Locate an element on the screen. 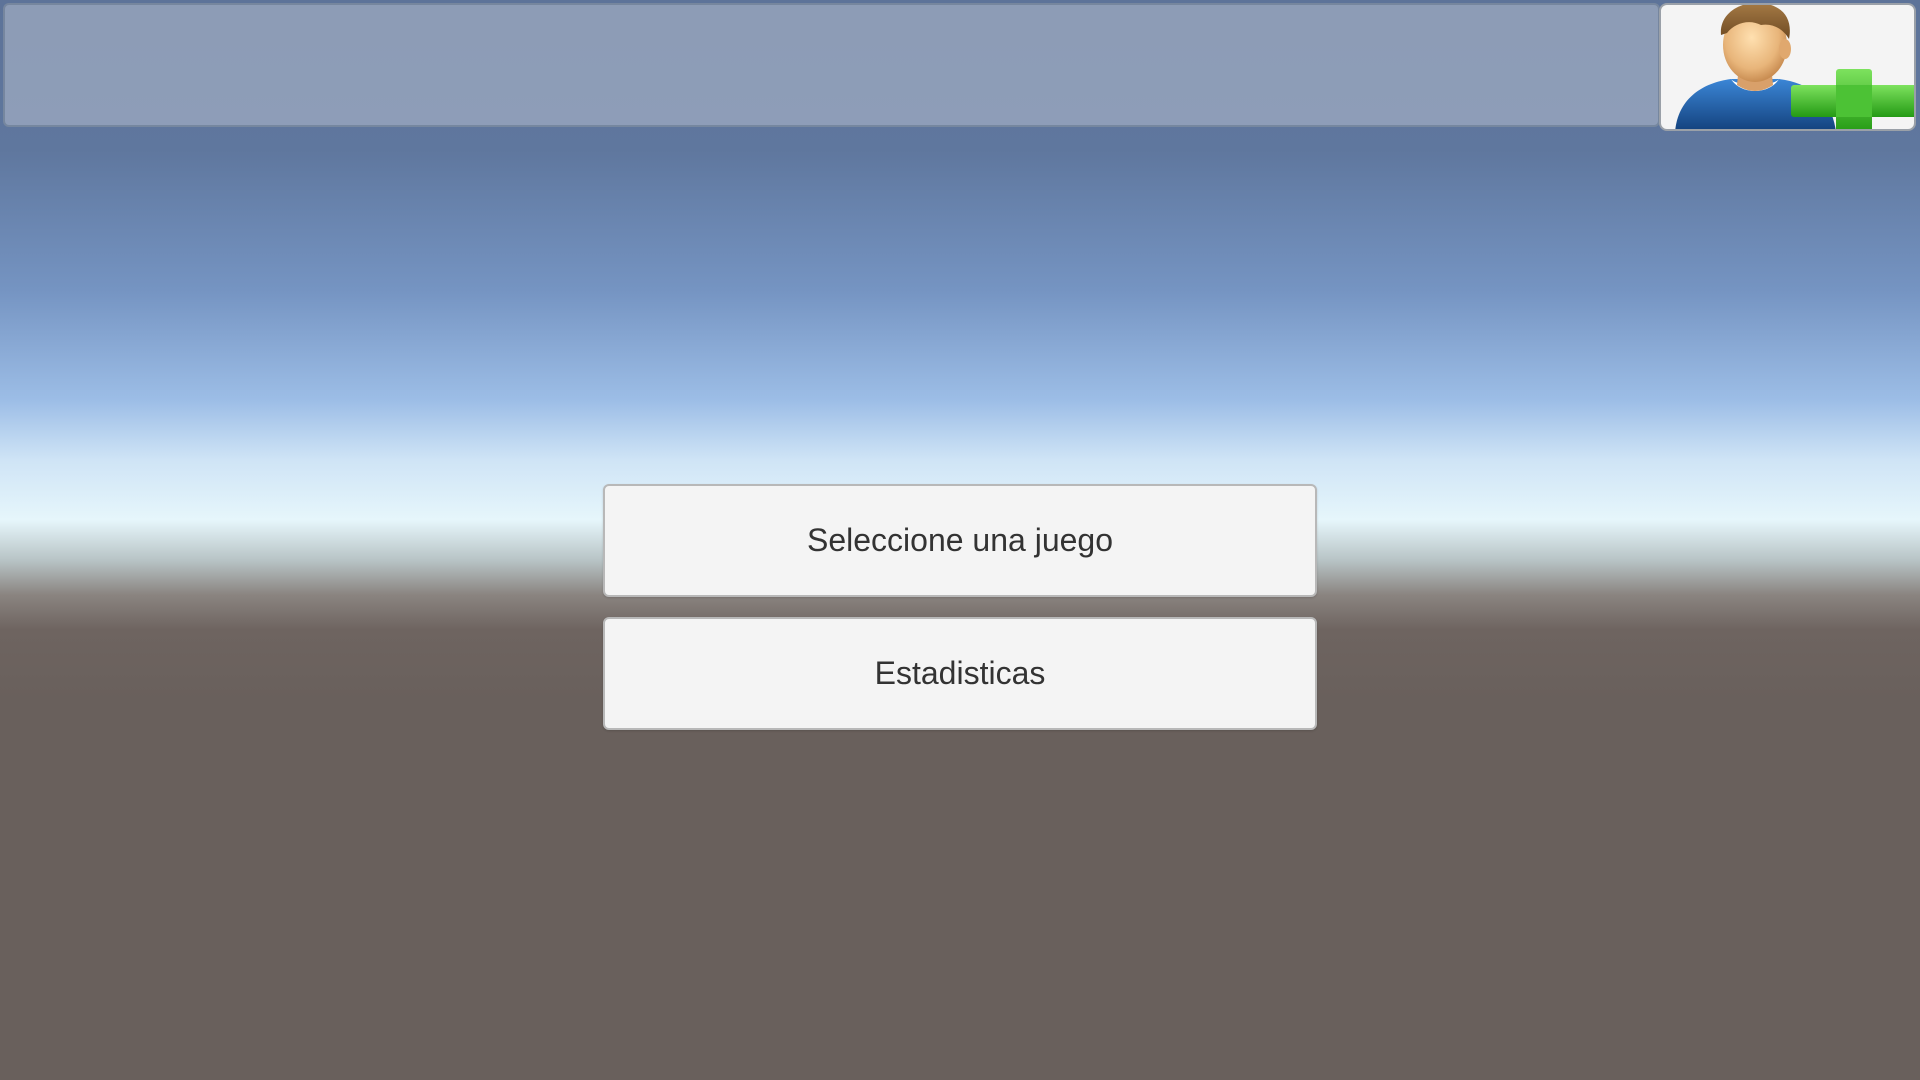  statistics-label: Estadisticas is located at coordinates (960, 673).